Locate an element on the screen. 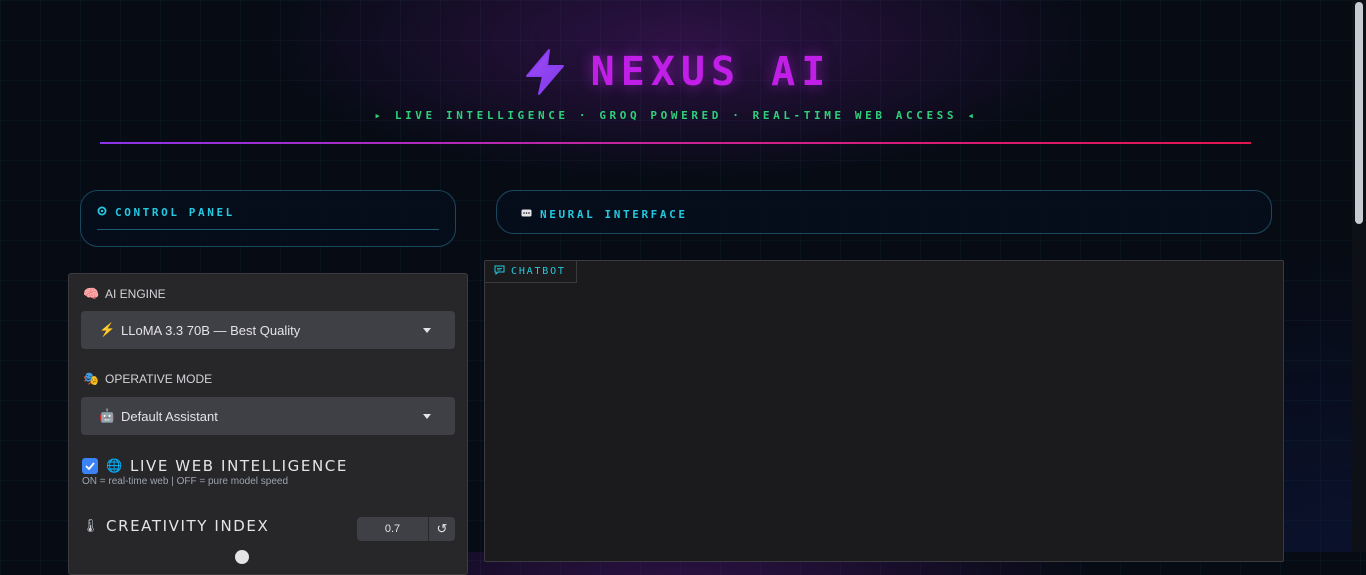 This screenshot has height=575, width=1366. web-intelligence-label: LIVE WEB INTELLIGENCE is located at coordinates (239, 466).